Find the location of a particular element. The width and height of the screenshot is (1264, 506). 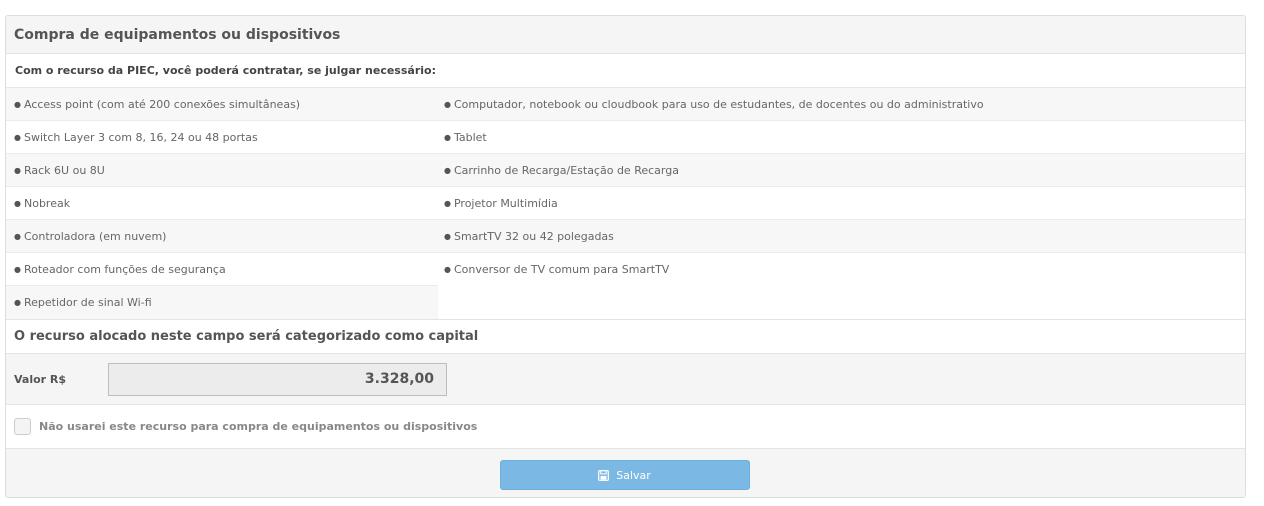

panel-footer: Salvar is located at coordinates (625, 473).